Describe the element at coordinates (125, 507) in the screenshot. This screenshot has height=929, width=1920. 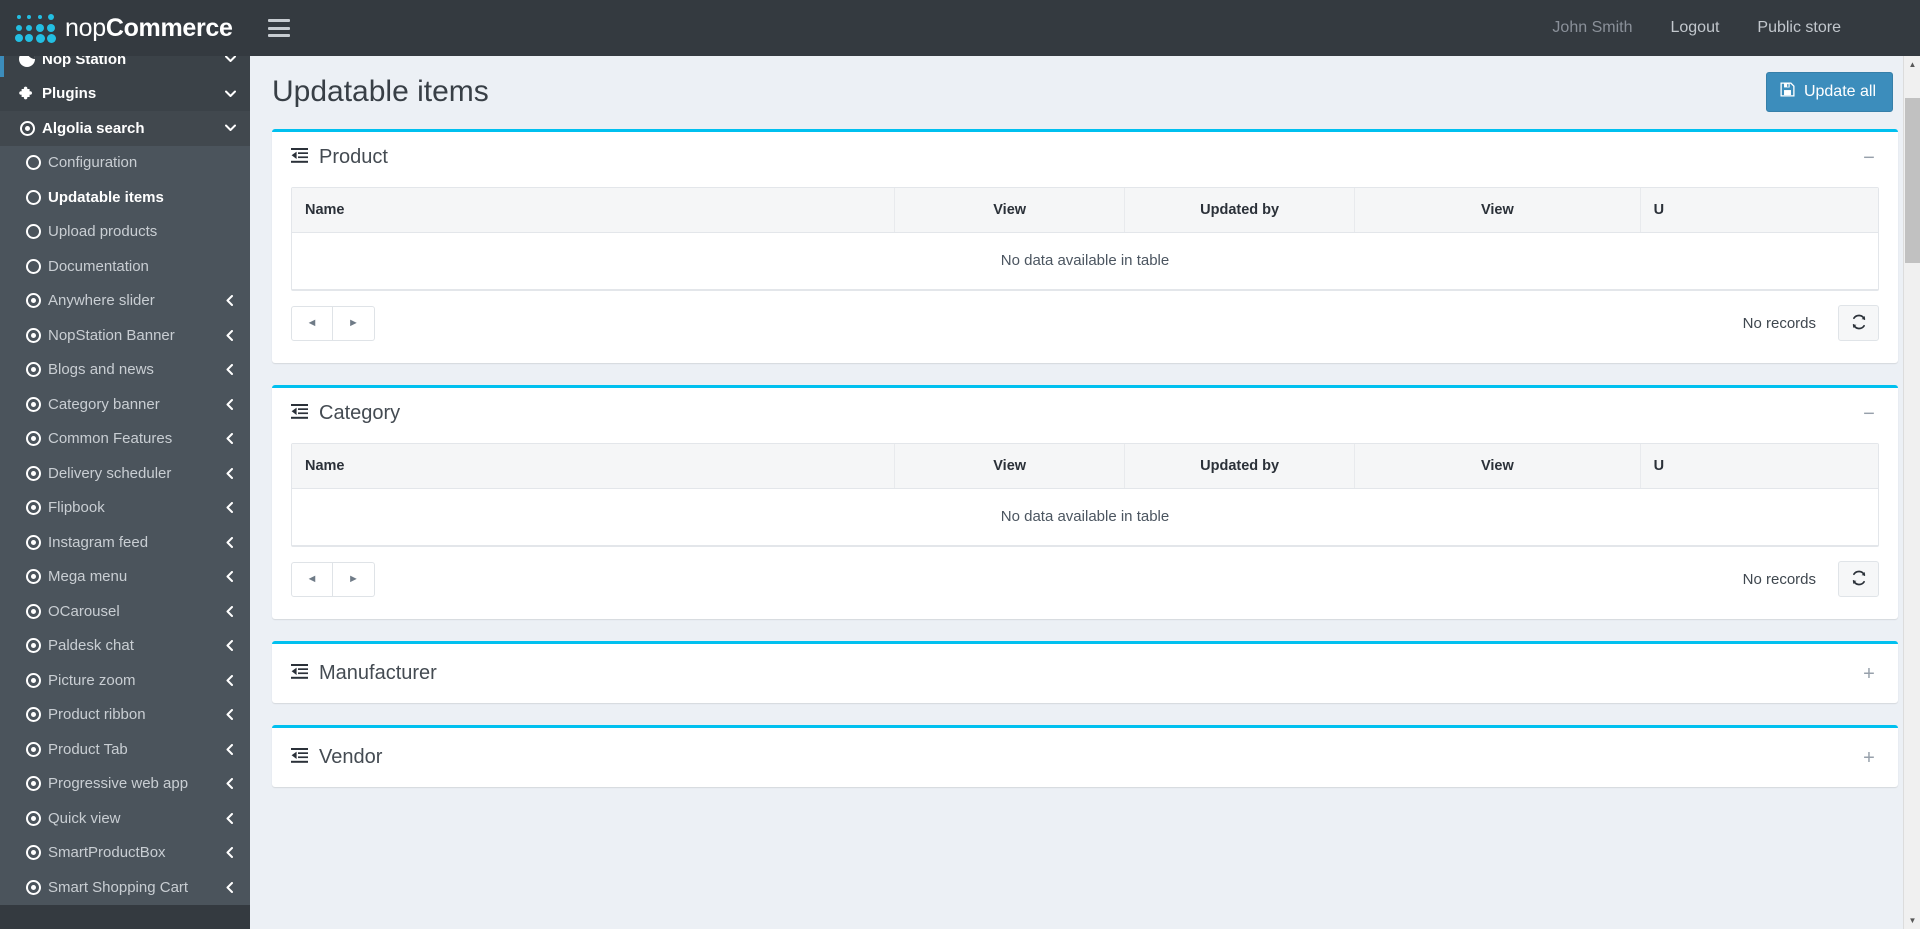
I see `sidebar-item-flipbook: Flipbook` at that location.